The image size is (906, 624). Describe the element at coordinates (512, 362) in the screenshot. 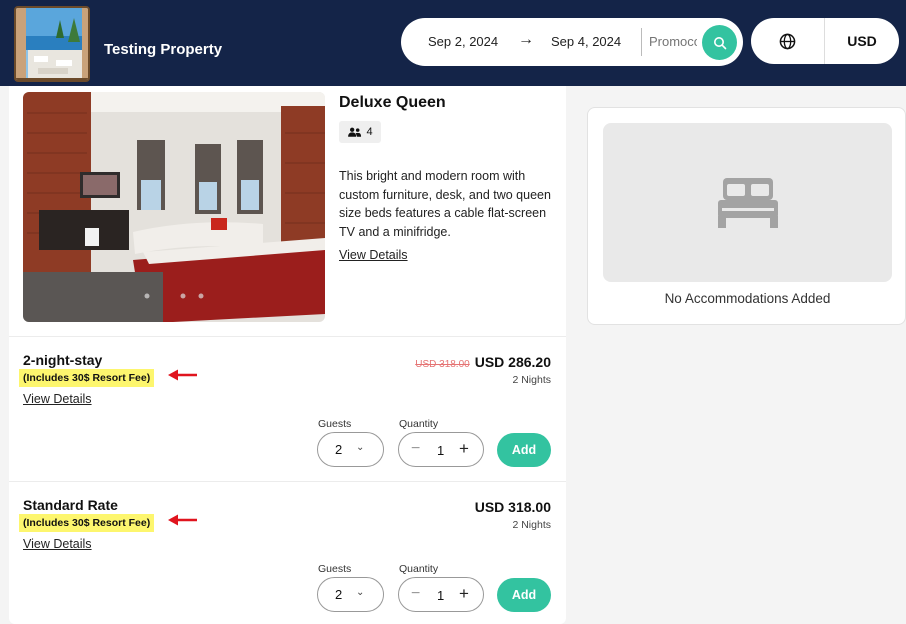

I see `rate-price: USD 286.20` at that location.